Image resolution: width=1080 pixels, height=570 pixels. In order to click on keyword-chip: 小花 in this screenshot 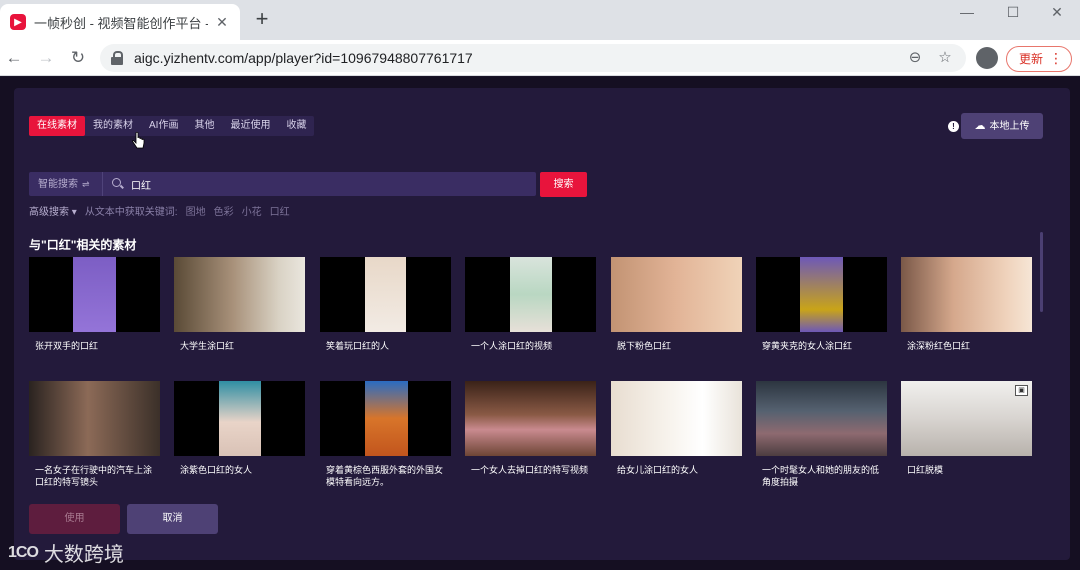, I will do `click(252, 210)`.